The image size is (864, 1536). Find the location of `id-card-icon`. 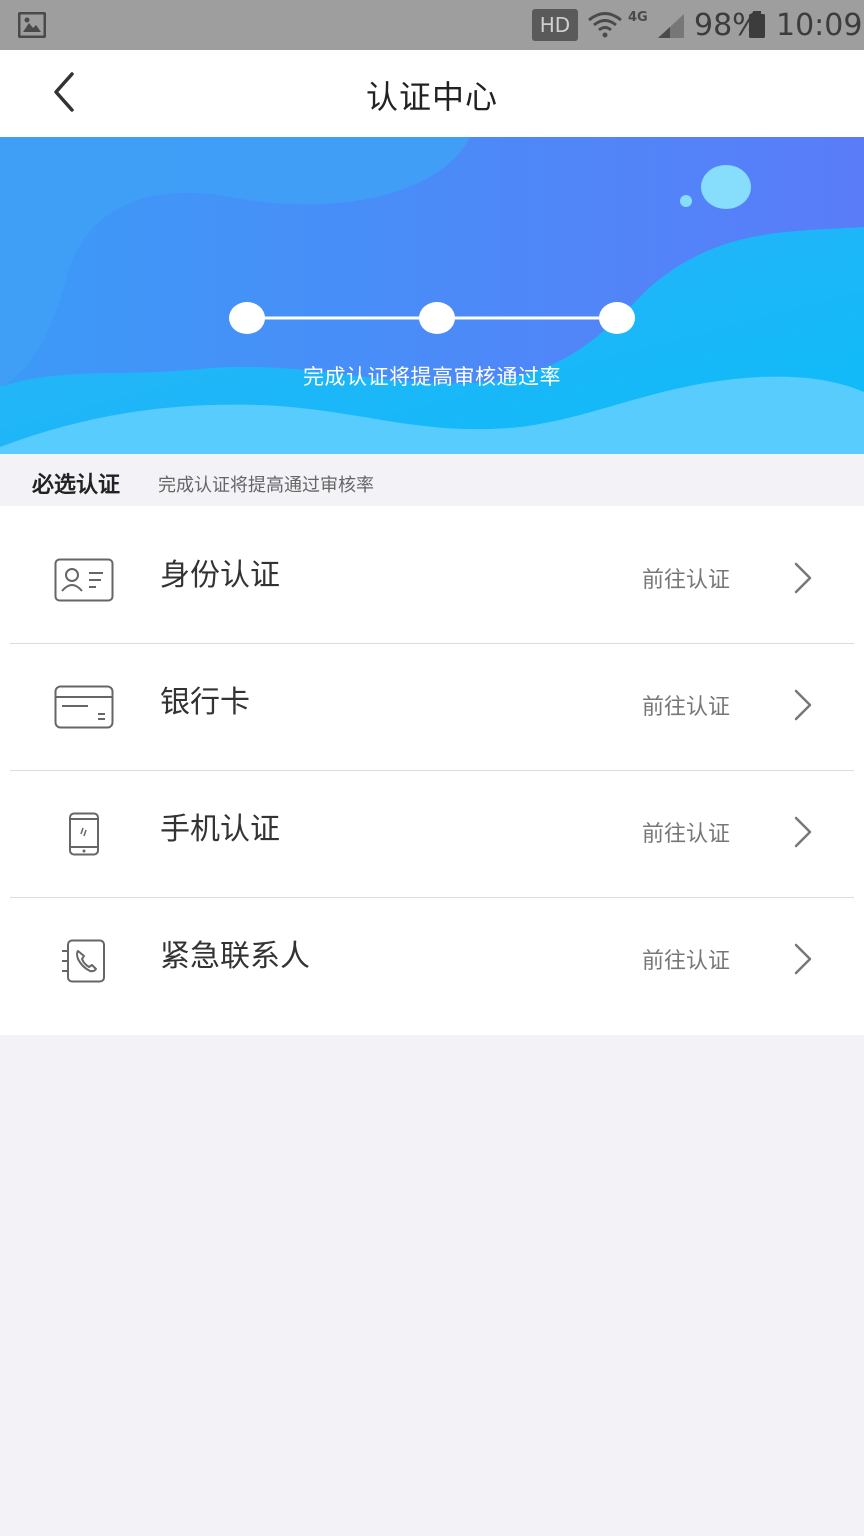

id-card-icon is located at coordinates (84, 580).